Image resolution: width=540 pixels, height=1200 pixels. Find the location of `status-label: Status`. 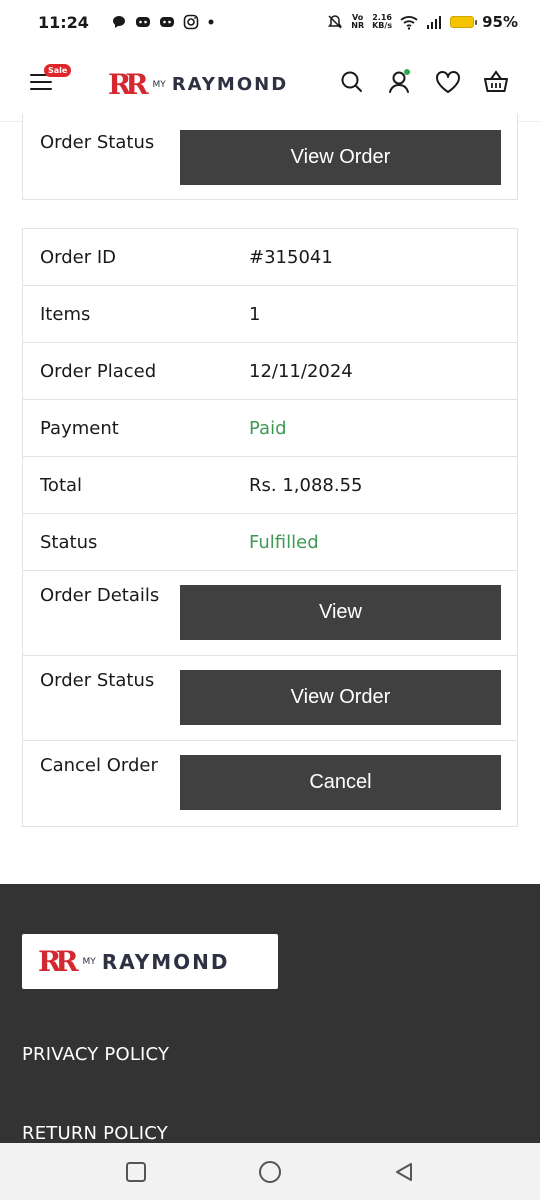

status-label: Status is located at coordinates (69, 542).